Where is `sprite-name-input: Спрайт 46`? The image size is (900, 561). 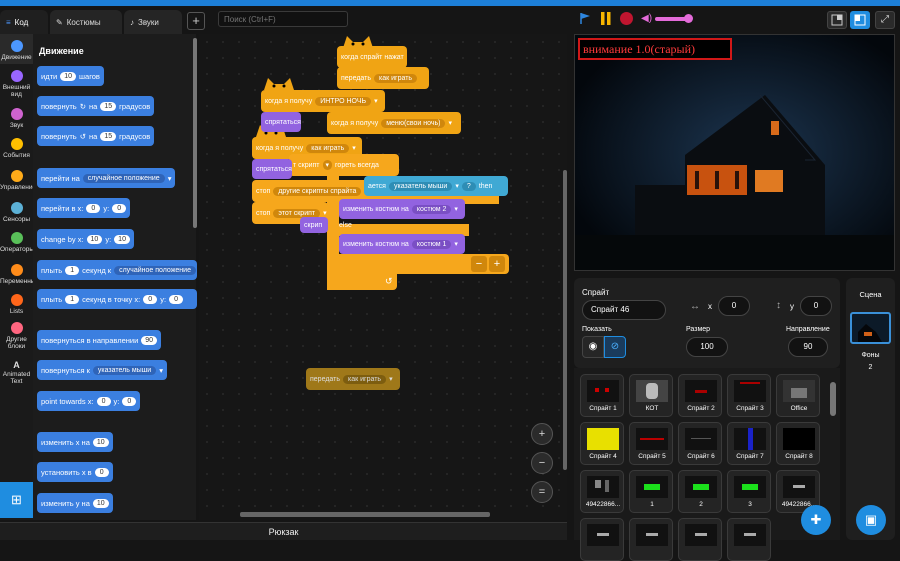 sprite-name-input: Спрайт 46 is located at coordinates (624, 310).